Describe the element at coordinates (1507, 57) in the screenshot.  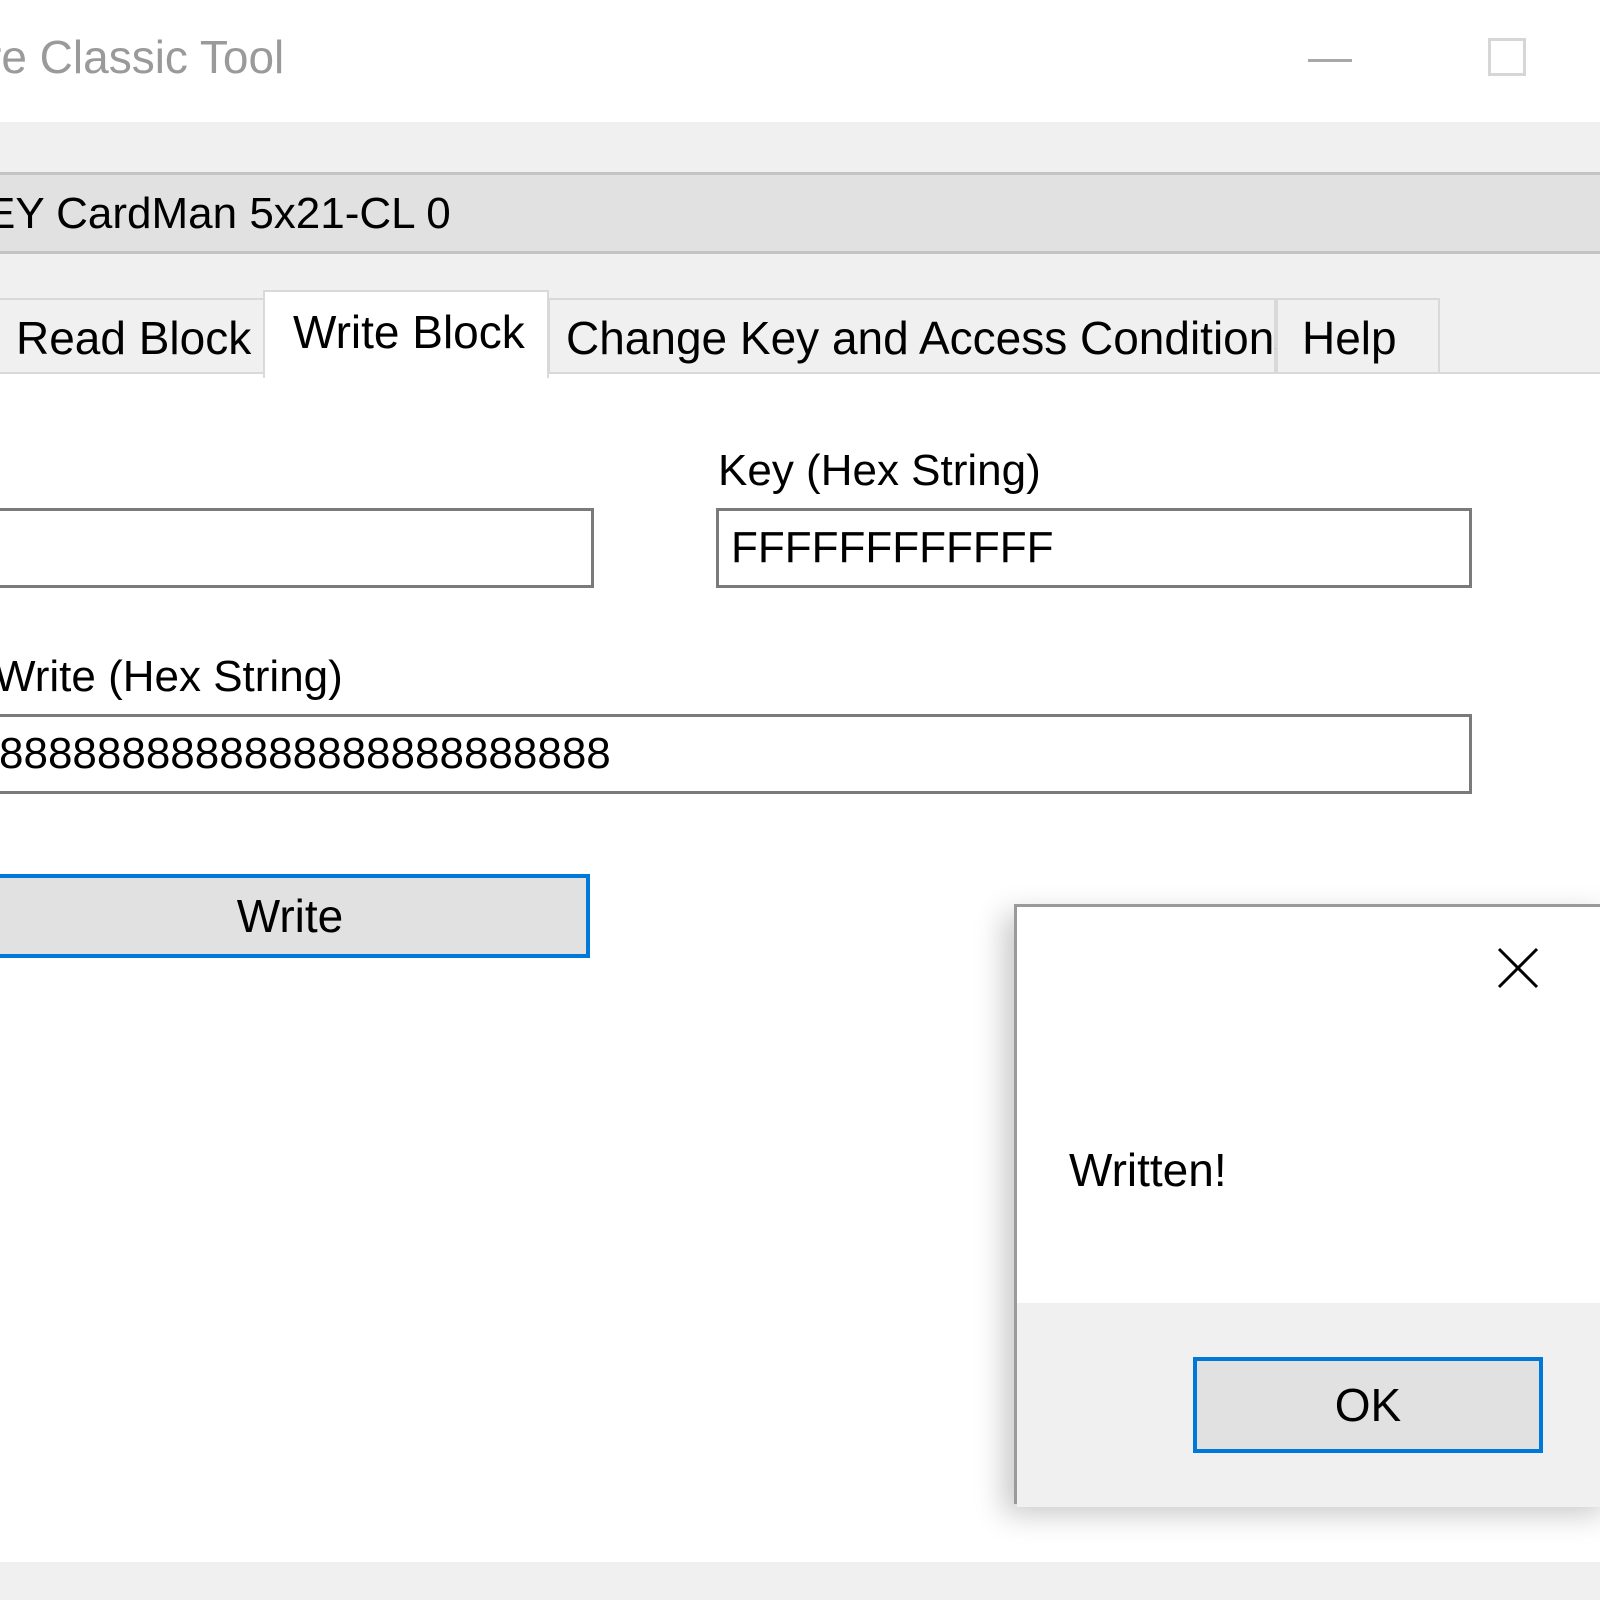
I see `maximize-icon` at that location.